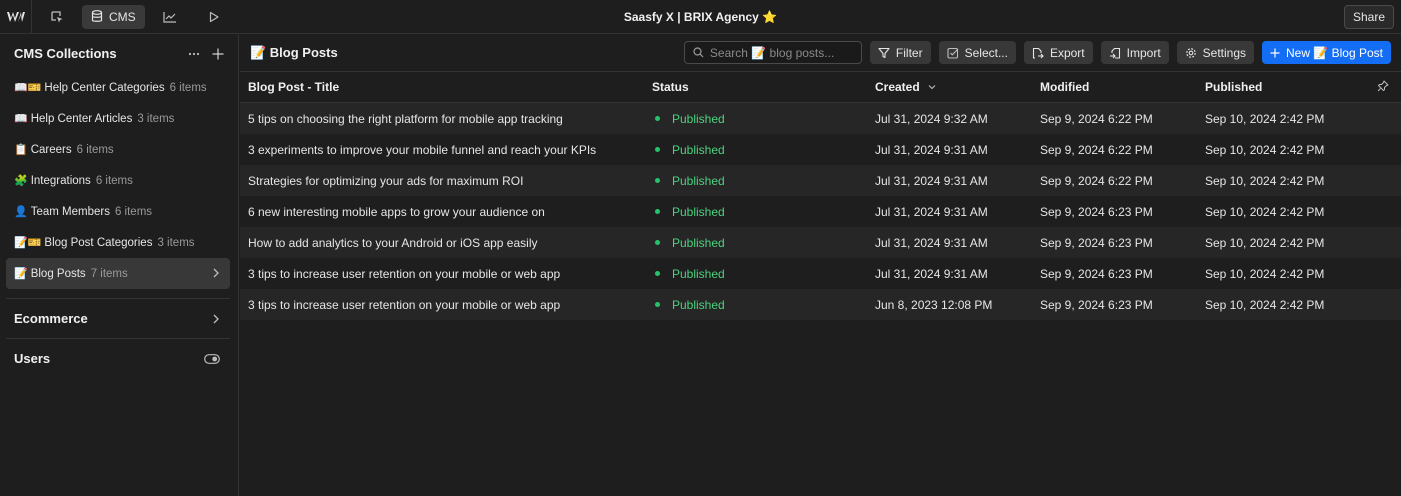  Describe the element at coordinates (218, 54) in the screenshot. I see `add-collection-icon` at that location.